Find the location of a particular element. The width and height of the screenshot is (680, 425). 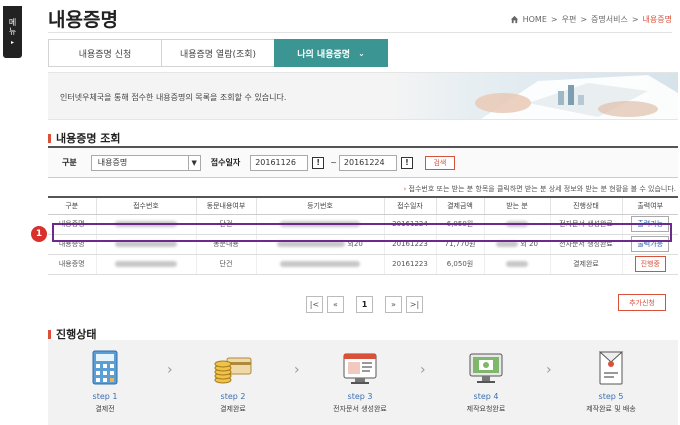

step-number: step 4 is located at coordinates (486, 396).